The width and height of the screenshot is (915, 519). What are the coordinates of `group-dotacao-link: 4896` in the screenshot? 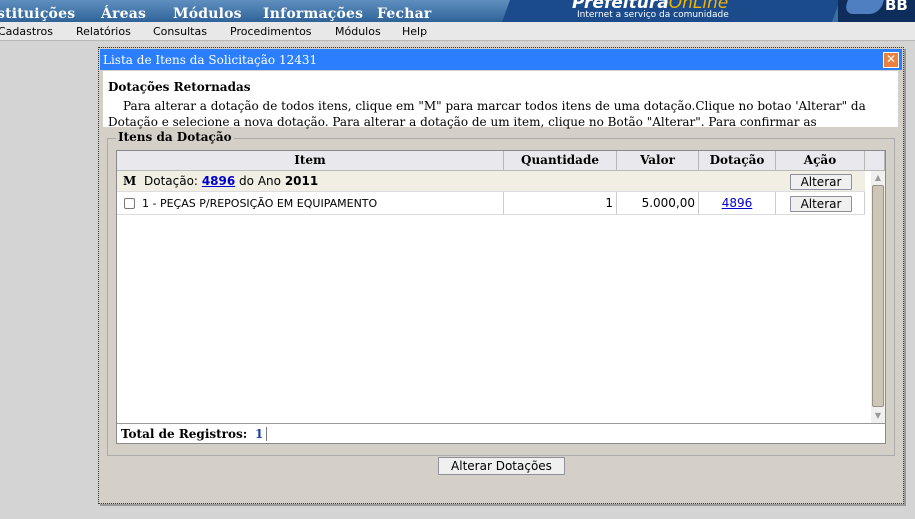 It's located at (218, 181).